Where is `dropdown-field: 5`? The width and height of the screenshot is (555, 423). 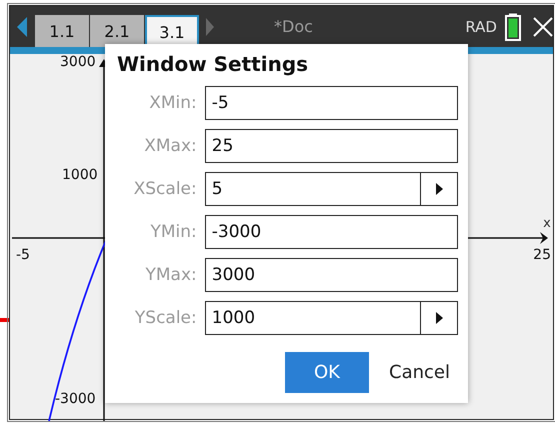
dropdown-field: 5 is located at coordinates (331, 189).